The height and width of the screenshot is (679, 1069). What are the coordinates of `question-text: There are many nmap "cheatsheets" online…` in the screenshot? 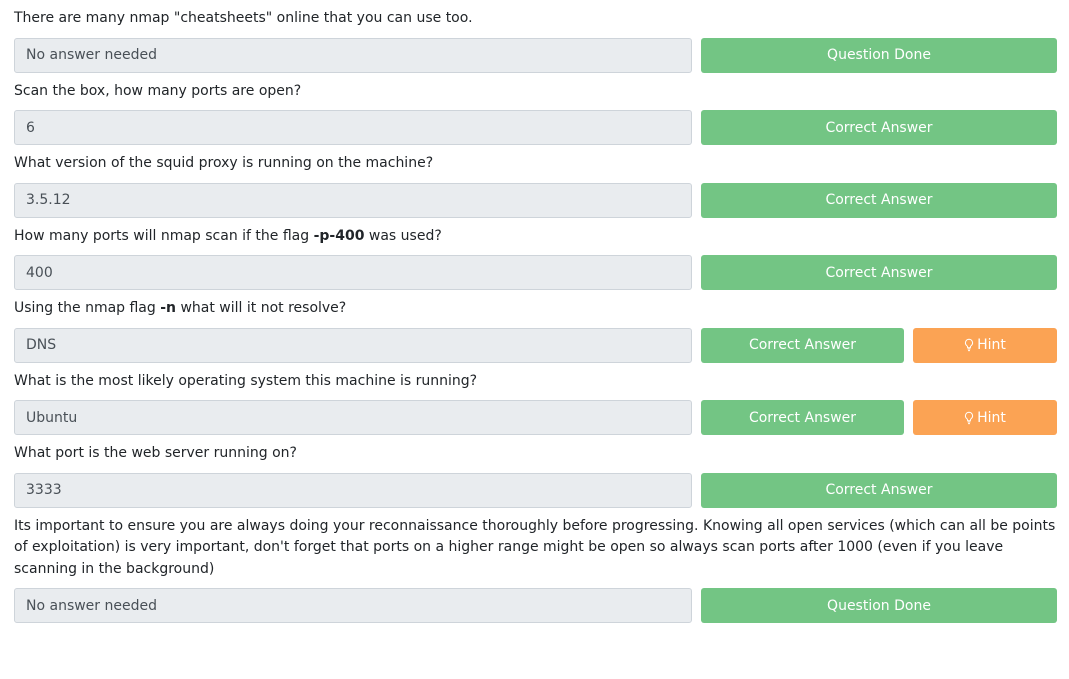 It's located at (243, 18).